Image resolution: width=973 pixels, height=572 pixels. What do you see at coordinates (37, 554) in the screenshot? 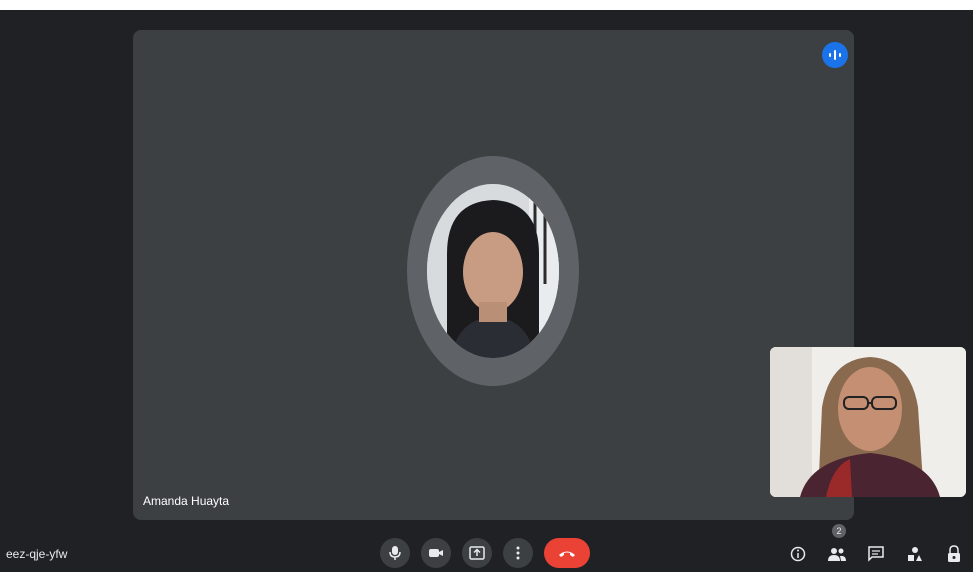
I see `meeting-code: eez-qje-yfw` at bounding box center [37, 554].